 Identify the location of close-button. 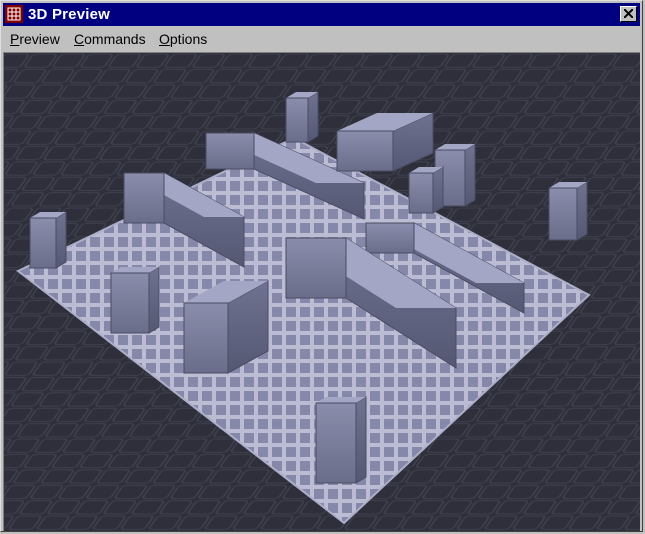
(628, 14).